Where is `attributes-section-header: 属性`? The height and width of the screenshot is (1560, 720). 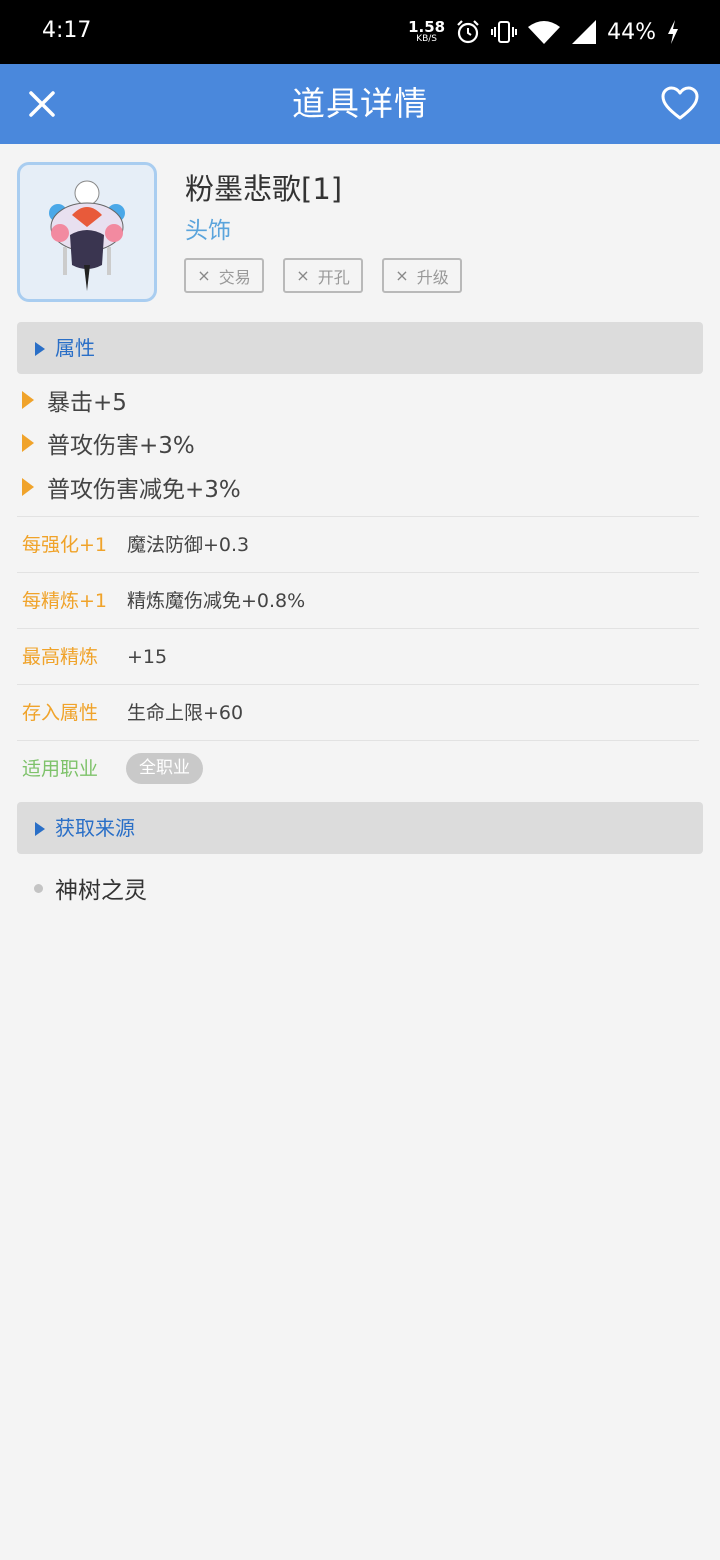
attributes-section-header: 属性 is located at coordinates (360, 348).